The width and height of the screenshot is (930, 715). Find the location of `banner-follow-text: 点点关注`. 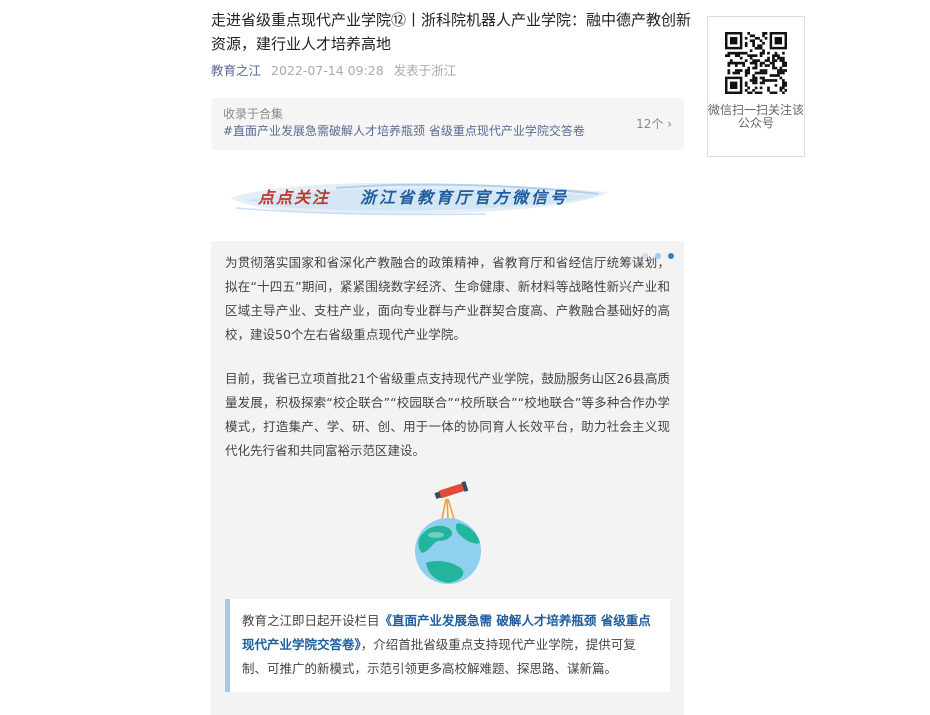

banner-follow-text: 点点关注 is located at coordinates (294, 197).